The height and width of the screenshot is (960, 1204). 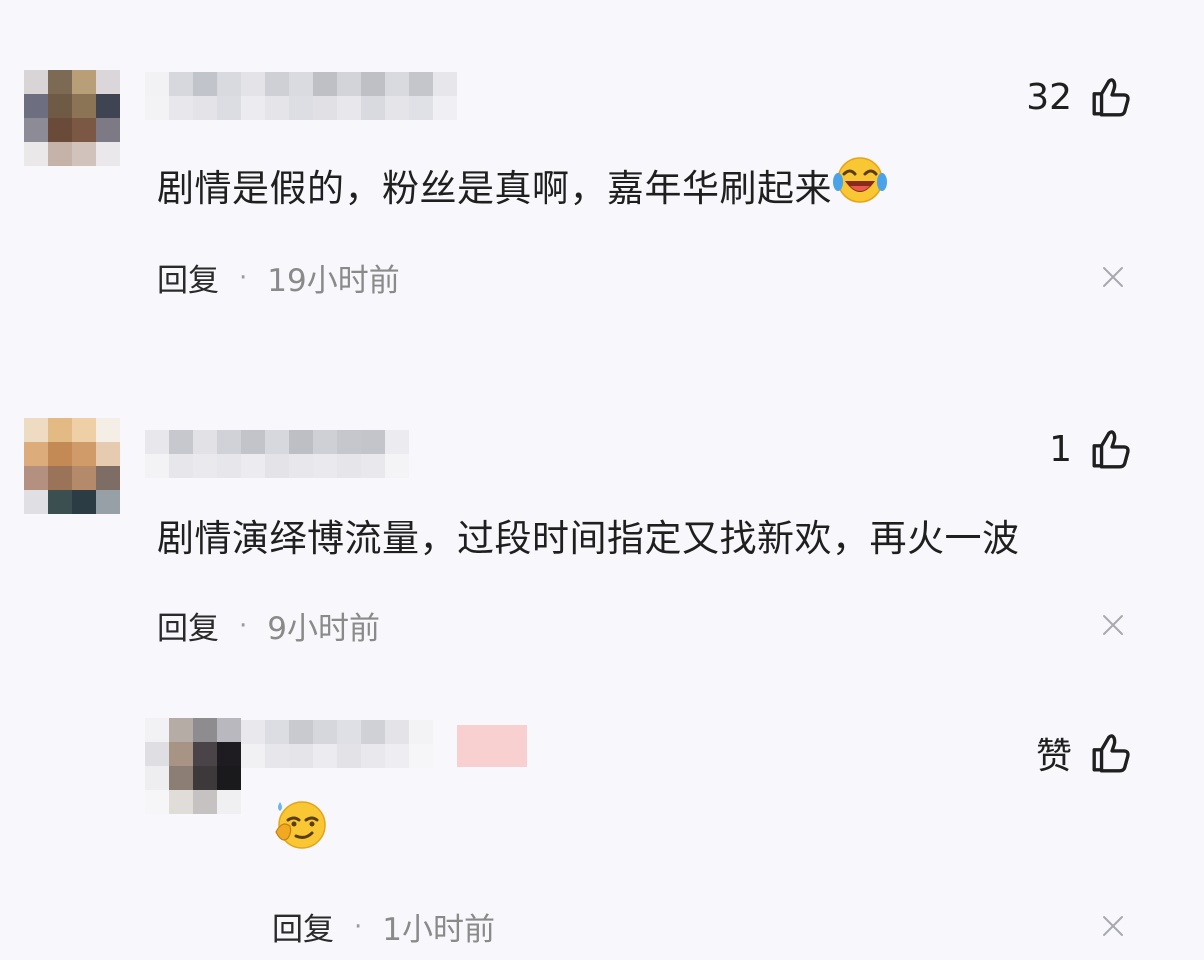 I want to click on comment-meta: 回复 · 19小时前, so click(x=278, y=277).